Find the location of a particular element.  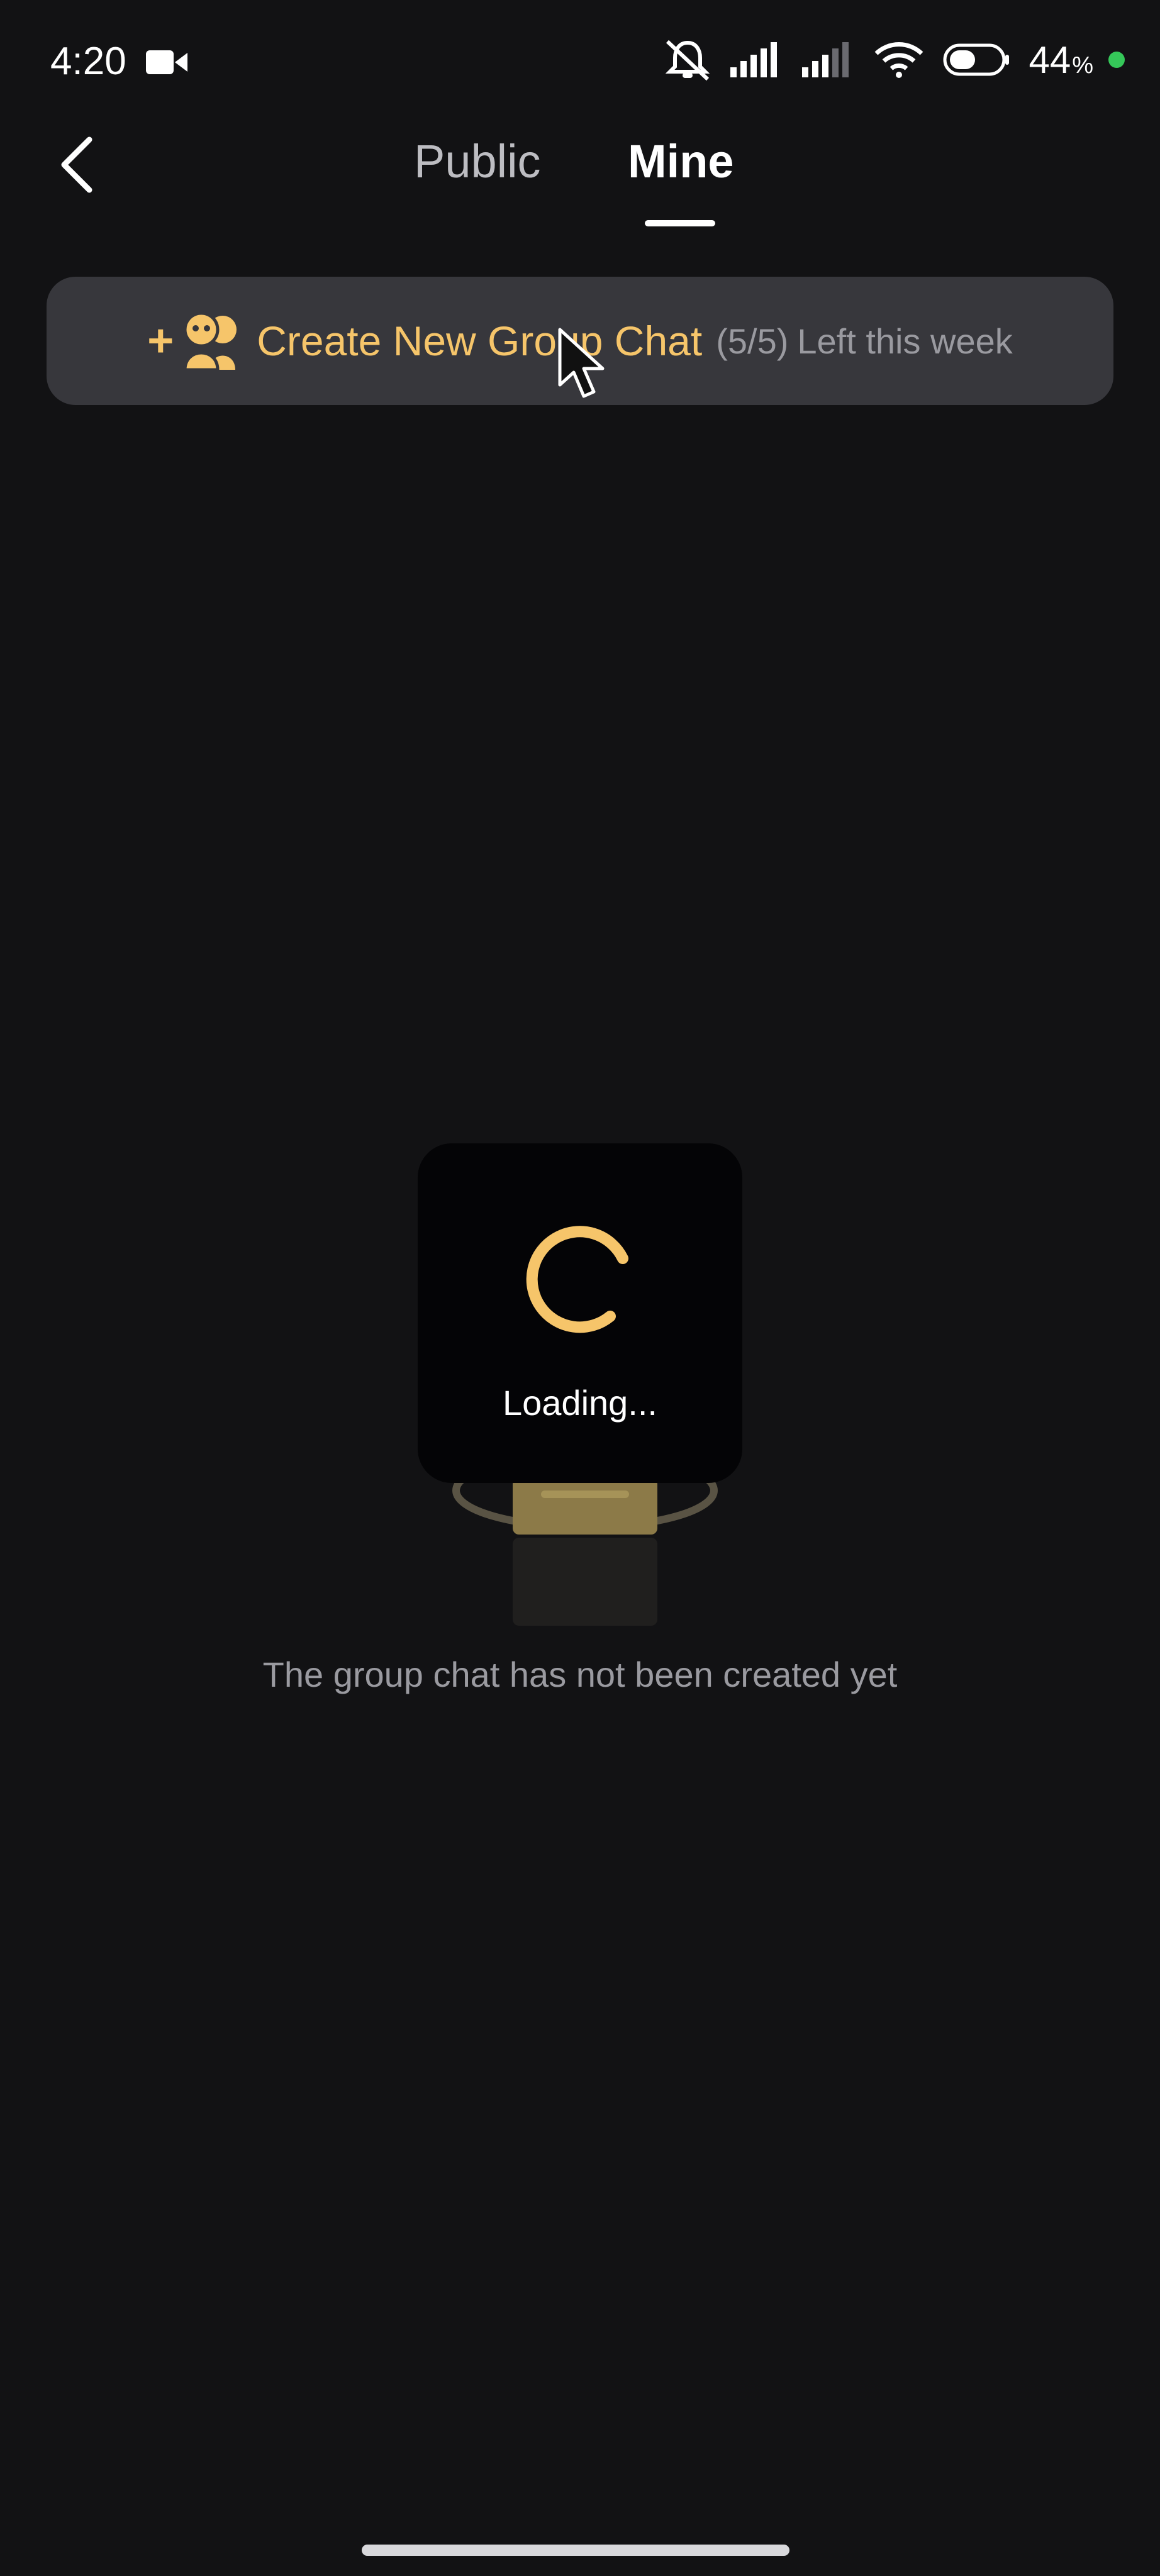

plus-icon: + is located at coordinates (160, 341).